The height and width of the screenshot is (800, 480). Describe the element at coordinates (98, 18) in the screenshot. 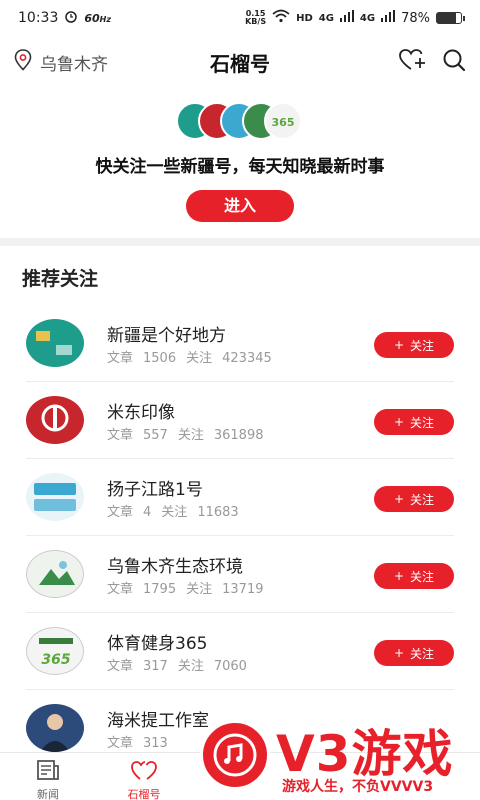

I see `refresh-rate: 60Hz` at that location.